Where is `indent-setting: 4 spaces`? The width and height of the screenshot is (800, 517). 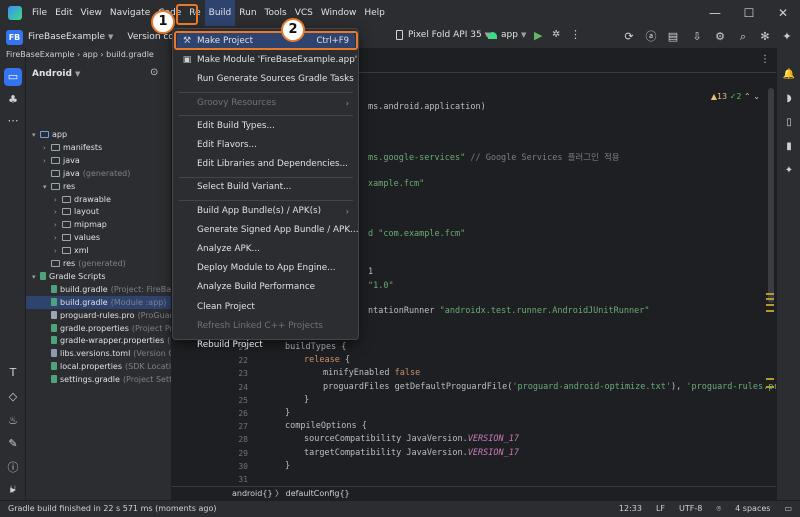 indent-setting: 4 spaces is located at coordinates (752, 509).